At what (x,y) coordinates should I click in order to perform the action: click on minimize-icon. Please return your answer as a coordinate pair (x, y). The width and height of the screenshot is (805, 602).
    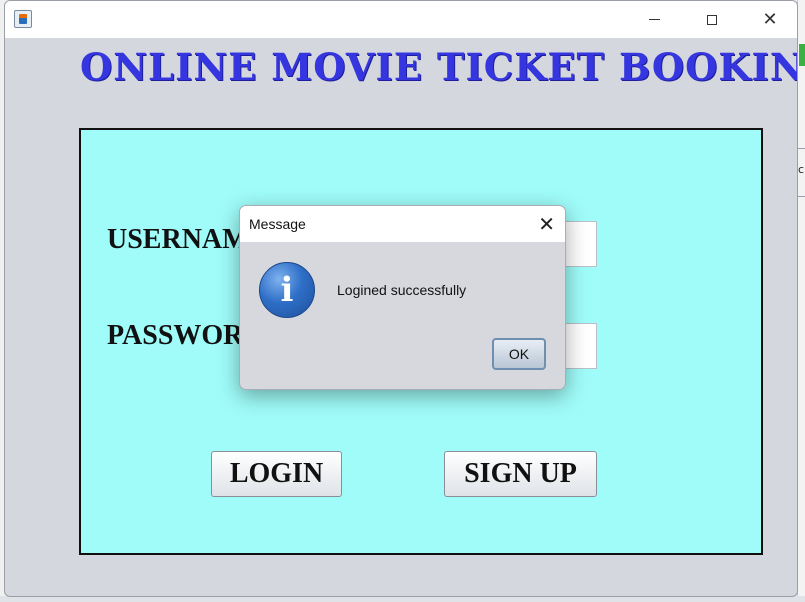
    Looking at the image, I should click on (654, 19).